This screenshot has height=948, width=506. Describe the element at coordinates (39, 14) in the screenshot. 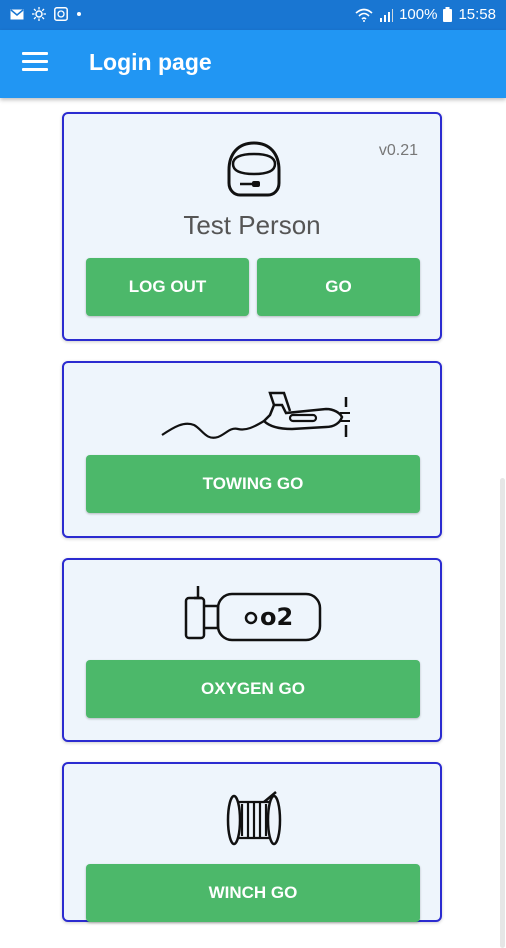

I see `brightness-icon` at that location.